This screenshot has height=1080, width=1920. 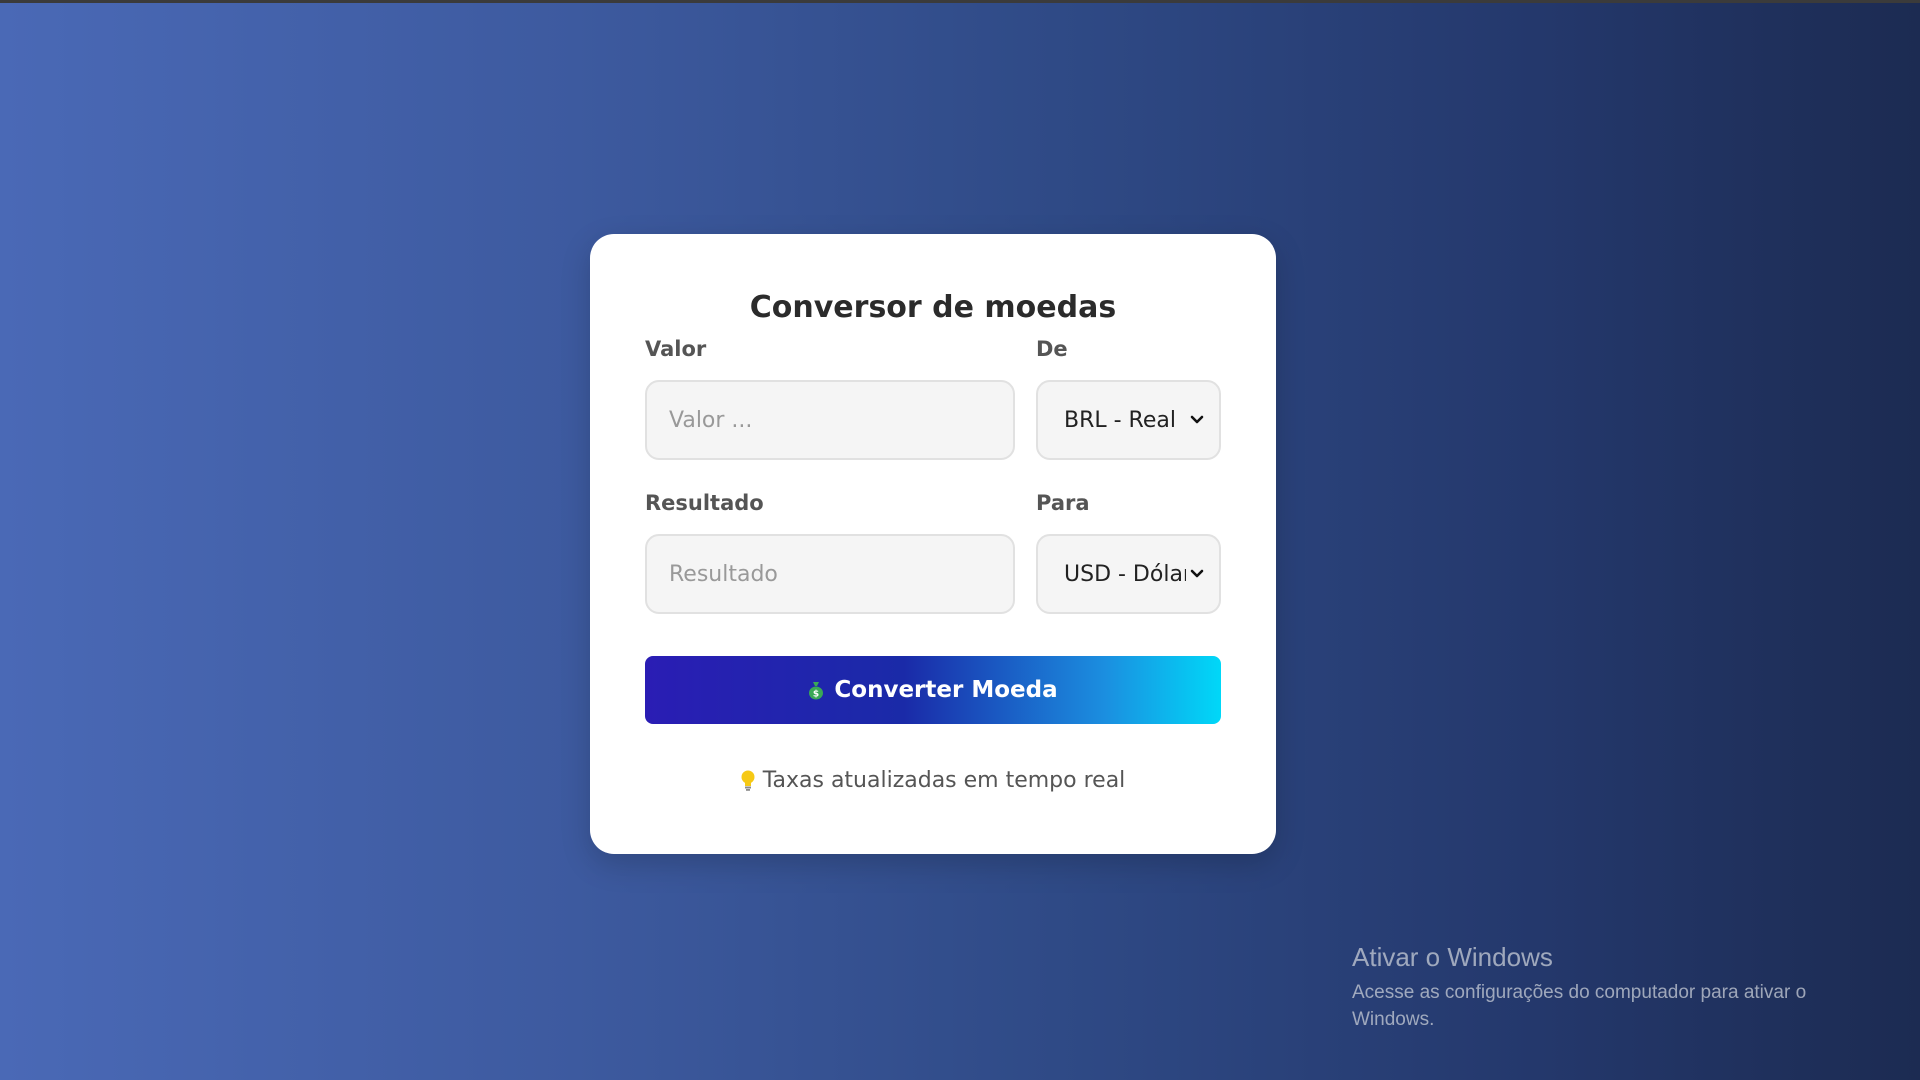 What do you see at coordinates (1063, 503) in the screenshot?
I see `to-currency-label: Para` at bounding box center [1063, 503].